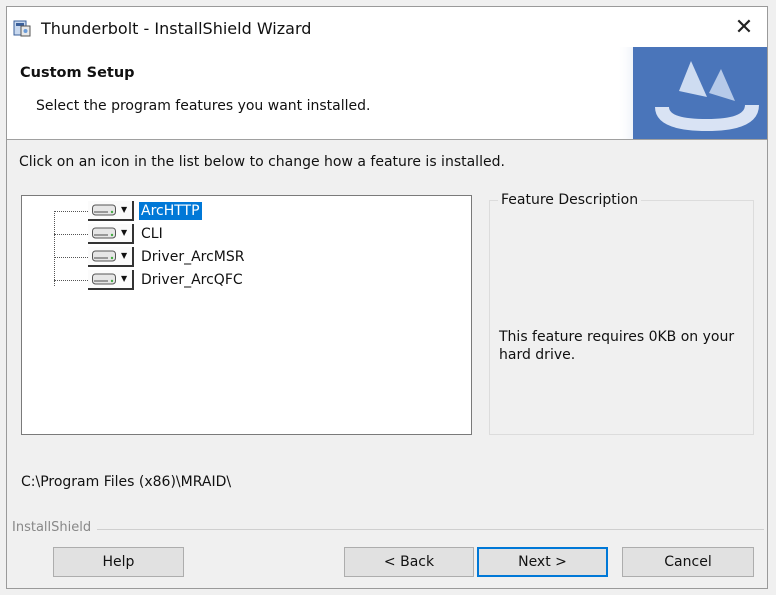  What do you see at coordinates (77, 73) in the screenshot?
I see `page-title: Custom Setup` at bounding box center [77, 73].